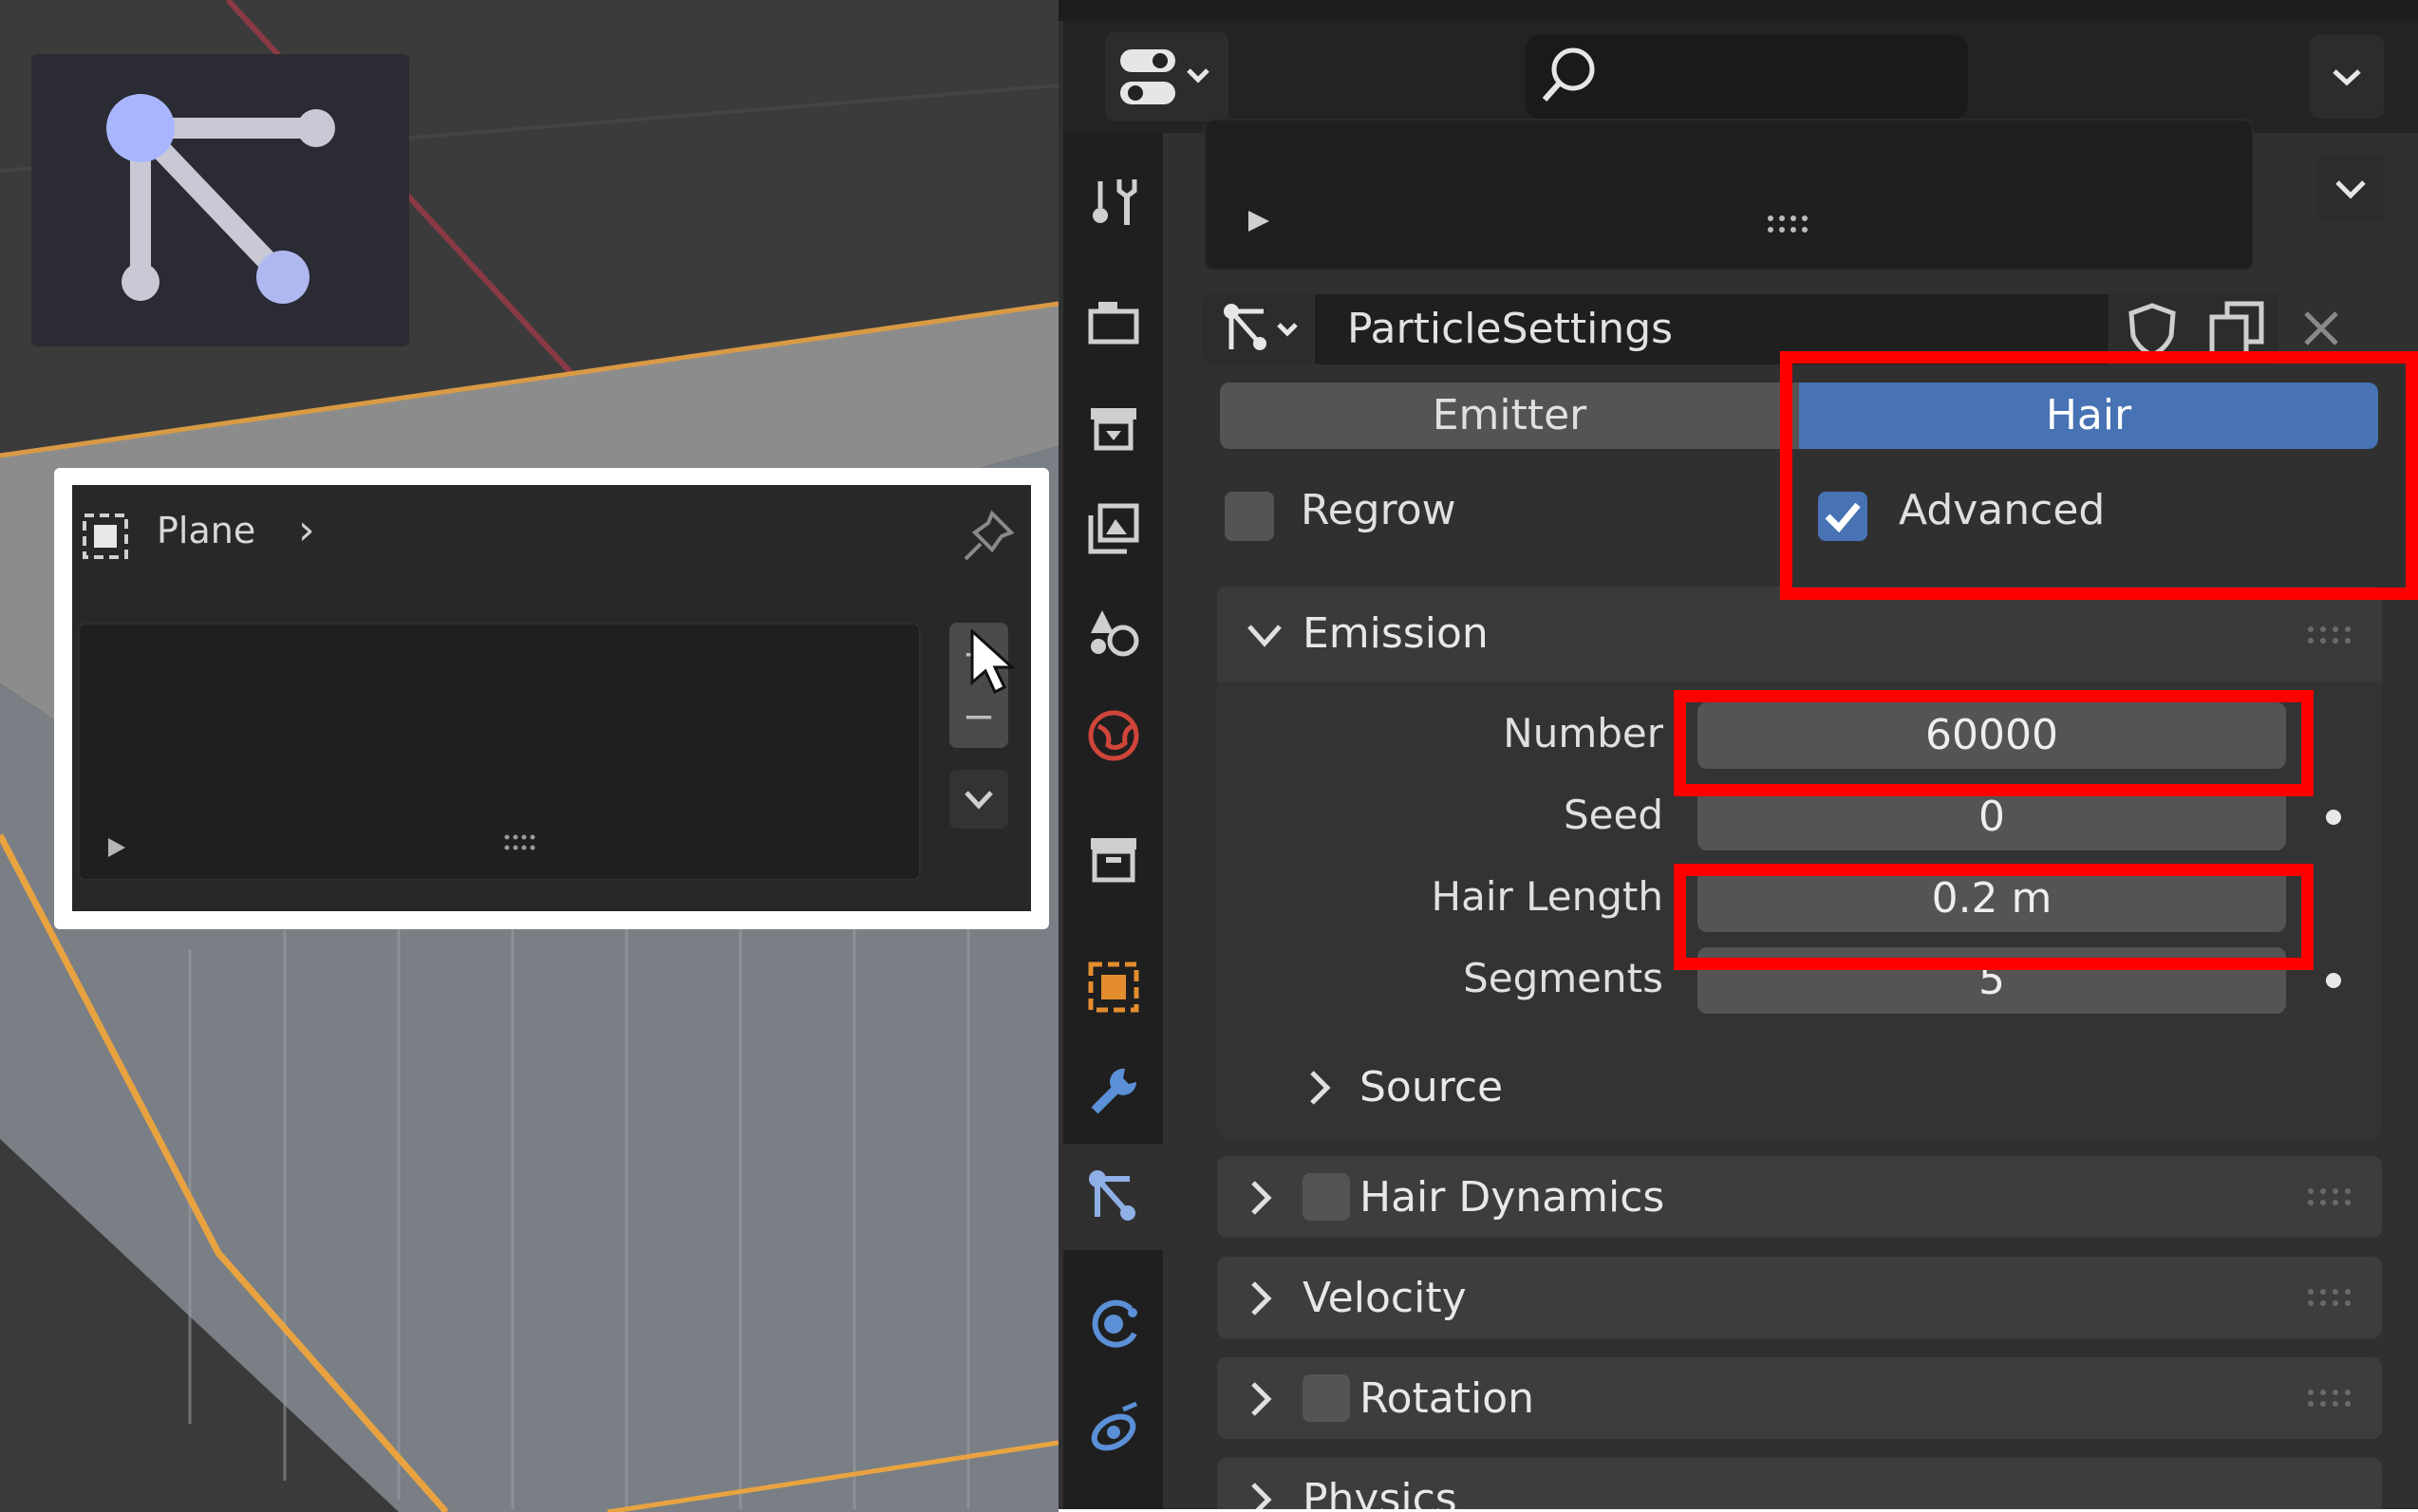  I want to click on constraints-icon, so click(1114, 1426).